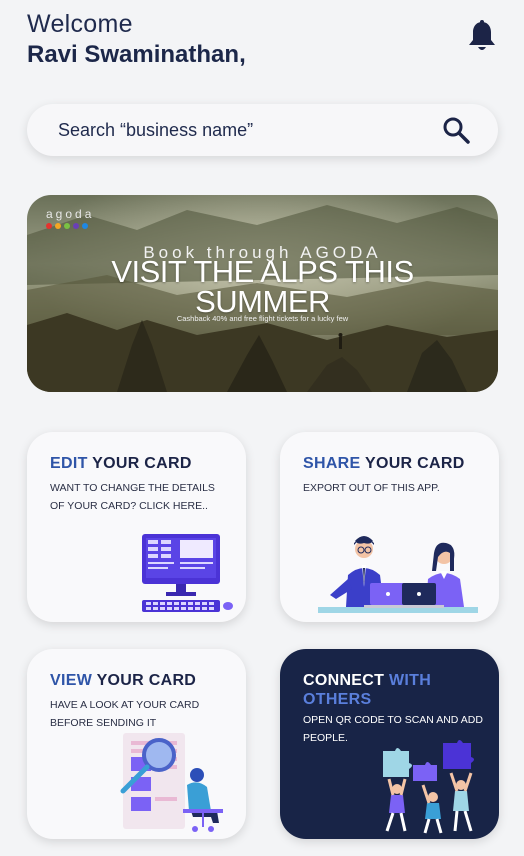  What do you see at coordinates (69, 463) in the screenshot?
I see `card-title-accent: EDIT` at bounding box center [69, 463].